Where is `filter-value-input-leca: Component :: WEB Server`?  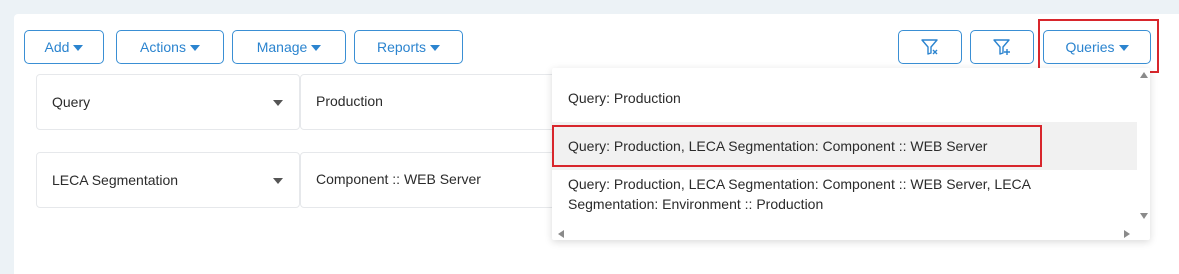 filter-value-input-leca: Component :: WEB Server is located at coordinates (431, 180).